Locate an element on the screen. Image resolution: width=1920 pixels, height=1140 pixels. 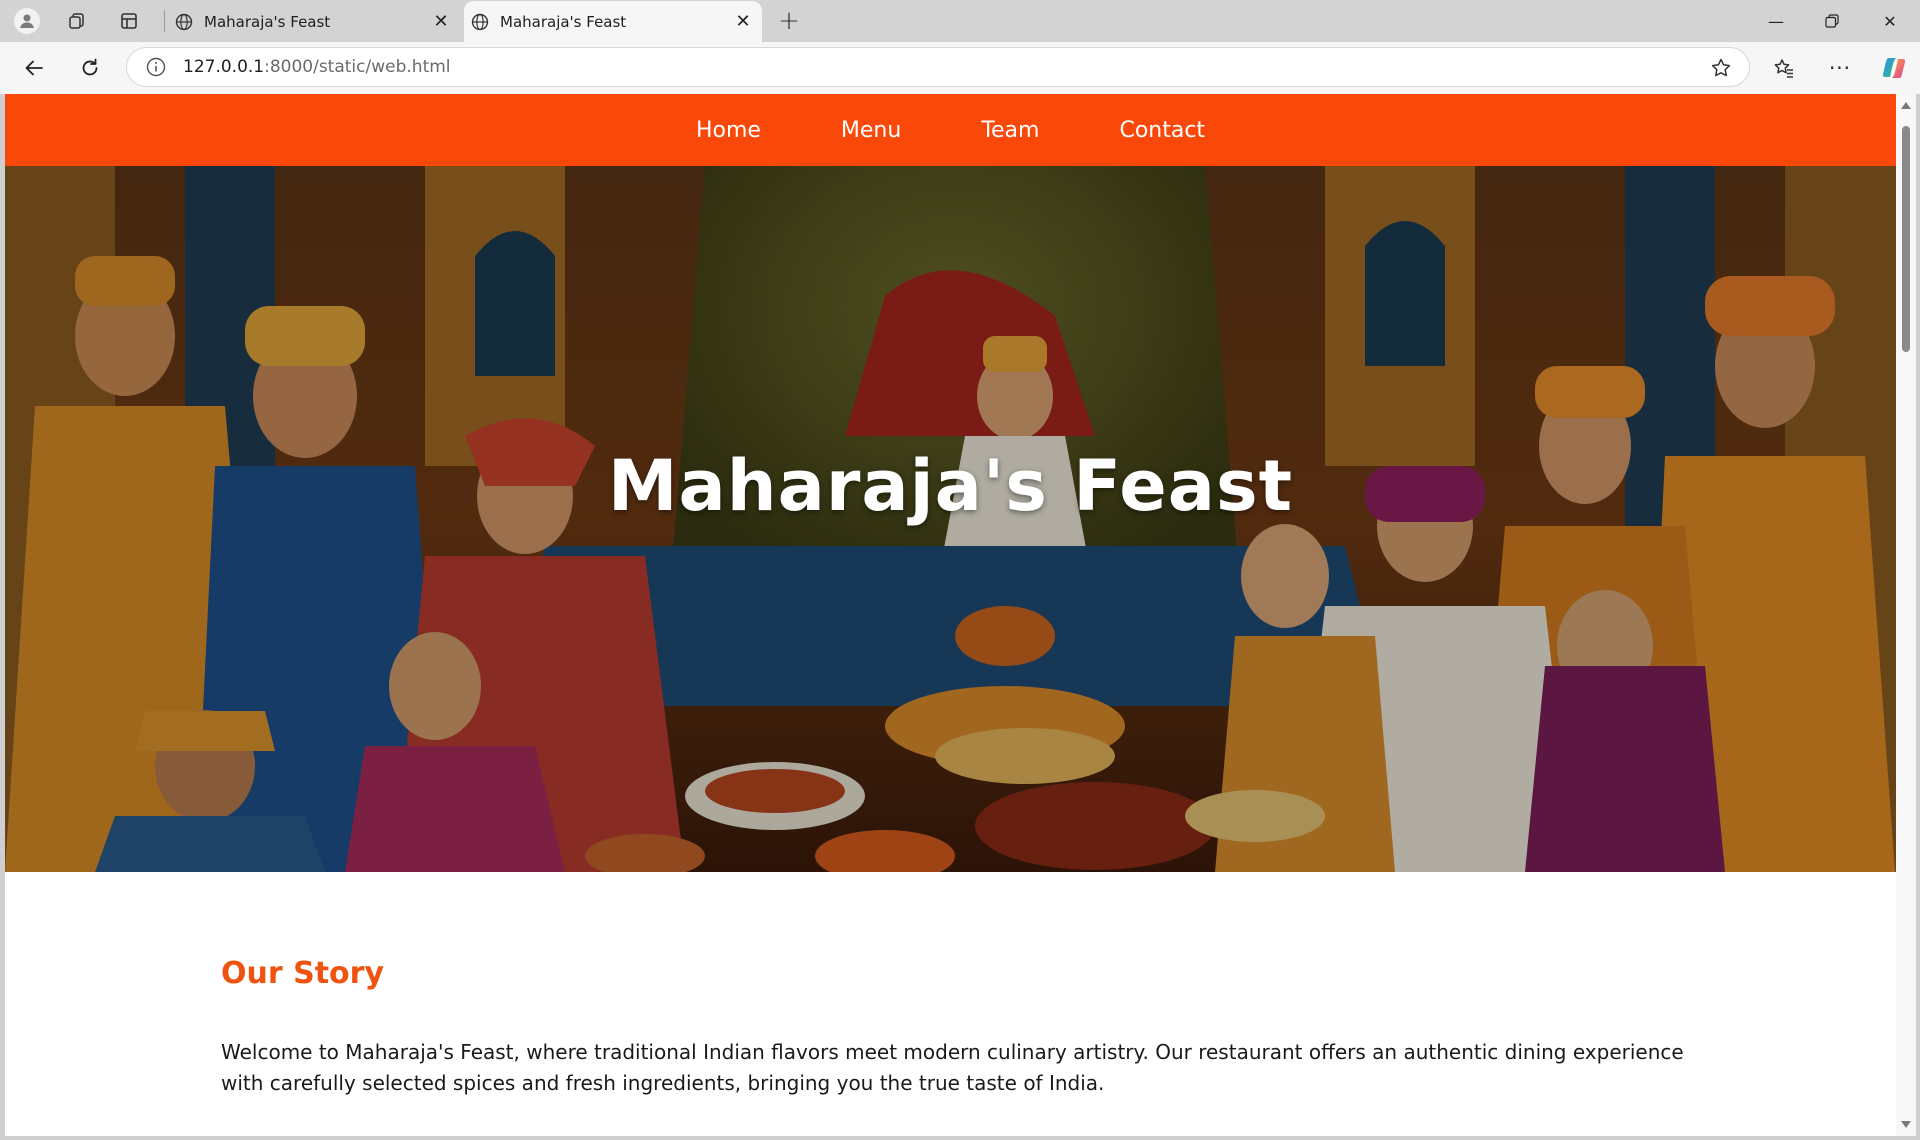
scroll-down-icon is located at coordinates (1906, 1124).